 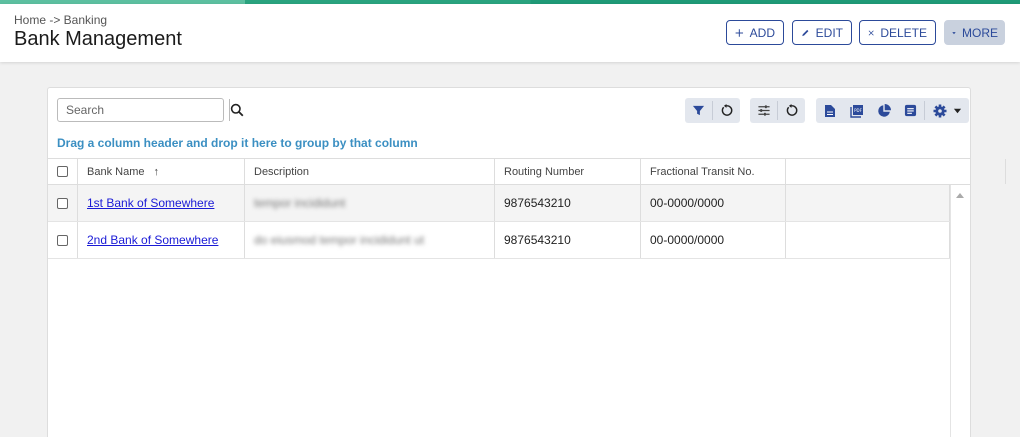 I want to click on document-icon, so click(x=829, y=110).